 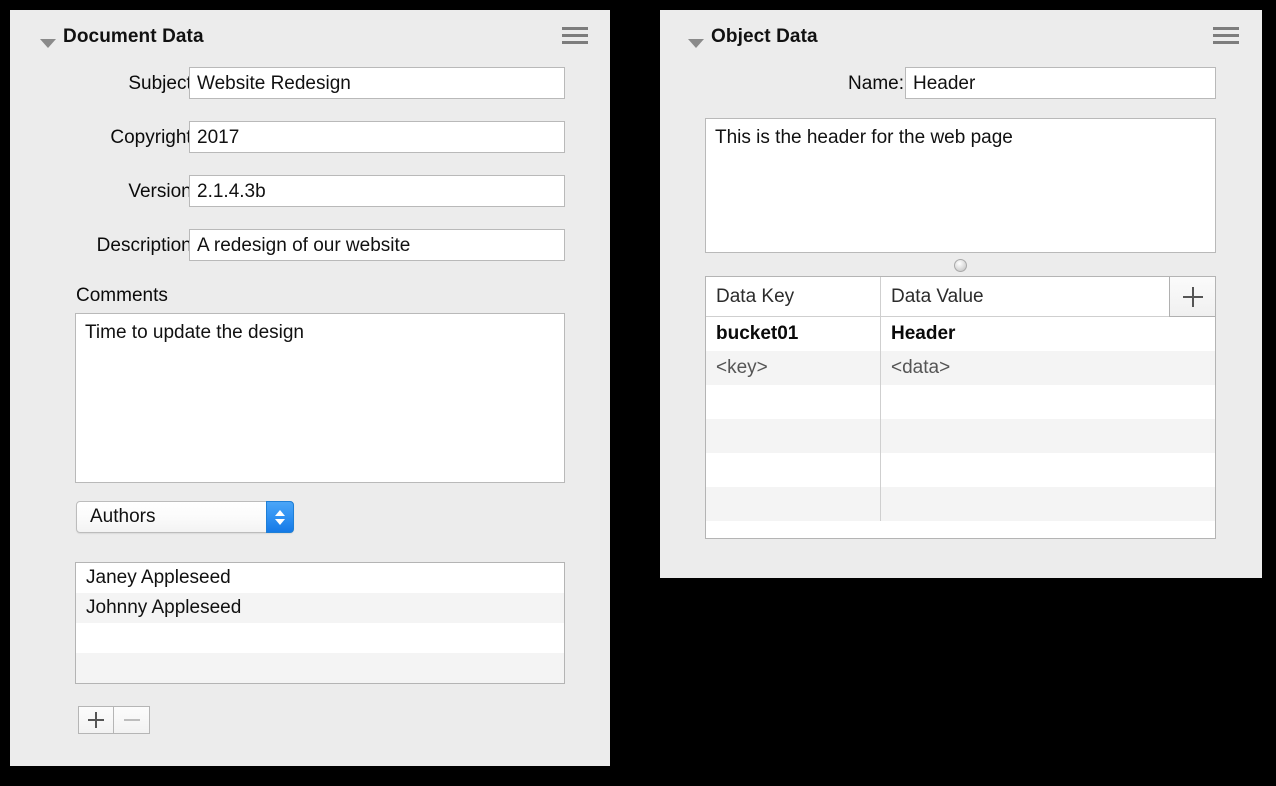 What do you see at coordinates (960, 265) in the screenshot?
I see `splitter-handle` at bounding box center [960, 265].